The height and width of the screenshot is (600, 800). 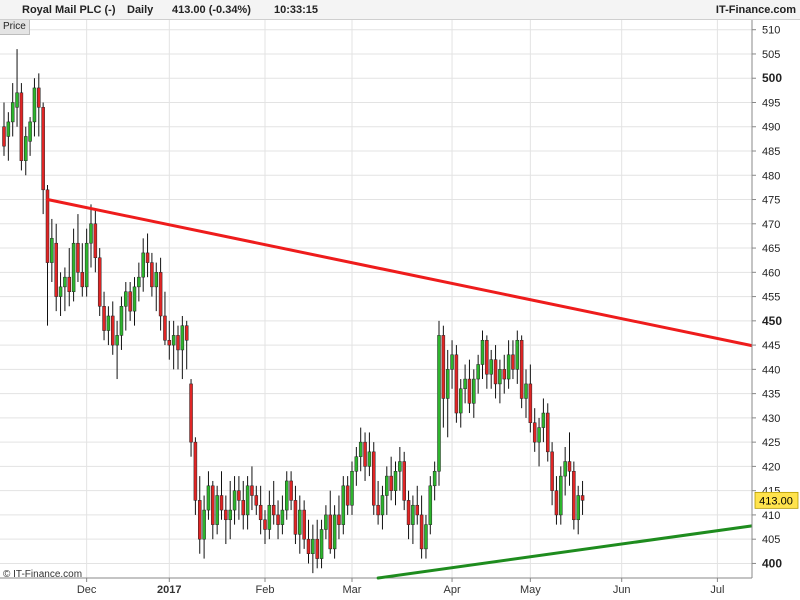 I want to click on y-tick-label: 420, so click(x=771, y=467).